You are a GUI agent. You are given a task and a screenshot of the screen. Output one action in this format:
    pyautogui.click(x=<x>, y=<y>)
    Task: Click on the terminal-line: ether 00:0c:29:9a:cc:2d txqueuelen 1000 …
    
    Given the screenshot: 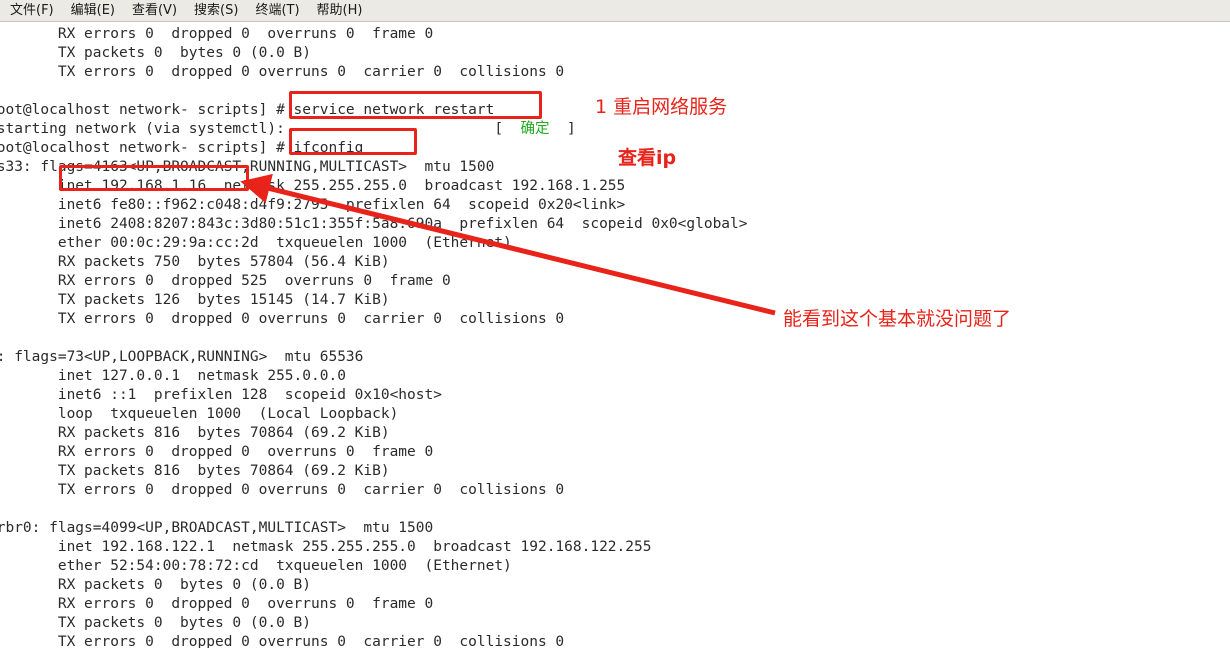 What is the action you would take?
    pyautogui.click(x=256, y=243)
    